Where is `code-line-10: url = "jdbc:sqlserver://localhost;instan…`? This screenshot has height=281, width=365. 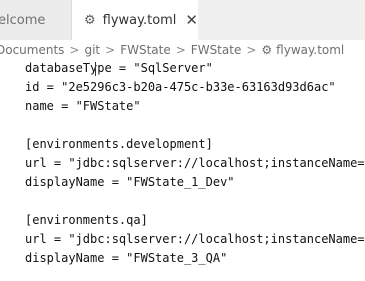 code-line-10: url = "jdbc:sqlserver://localhost;instan… is located at coordinates (195, 239).